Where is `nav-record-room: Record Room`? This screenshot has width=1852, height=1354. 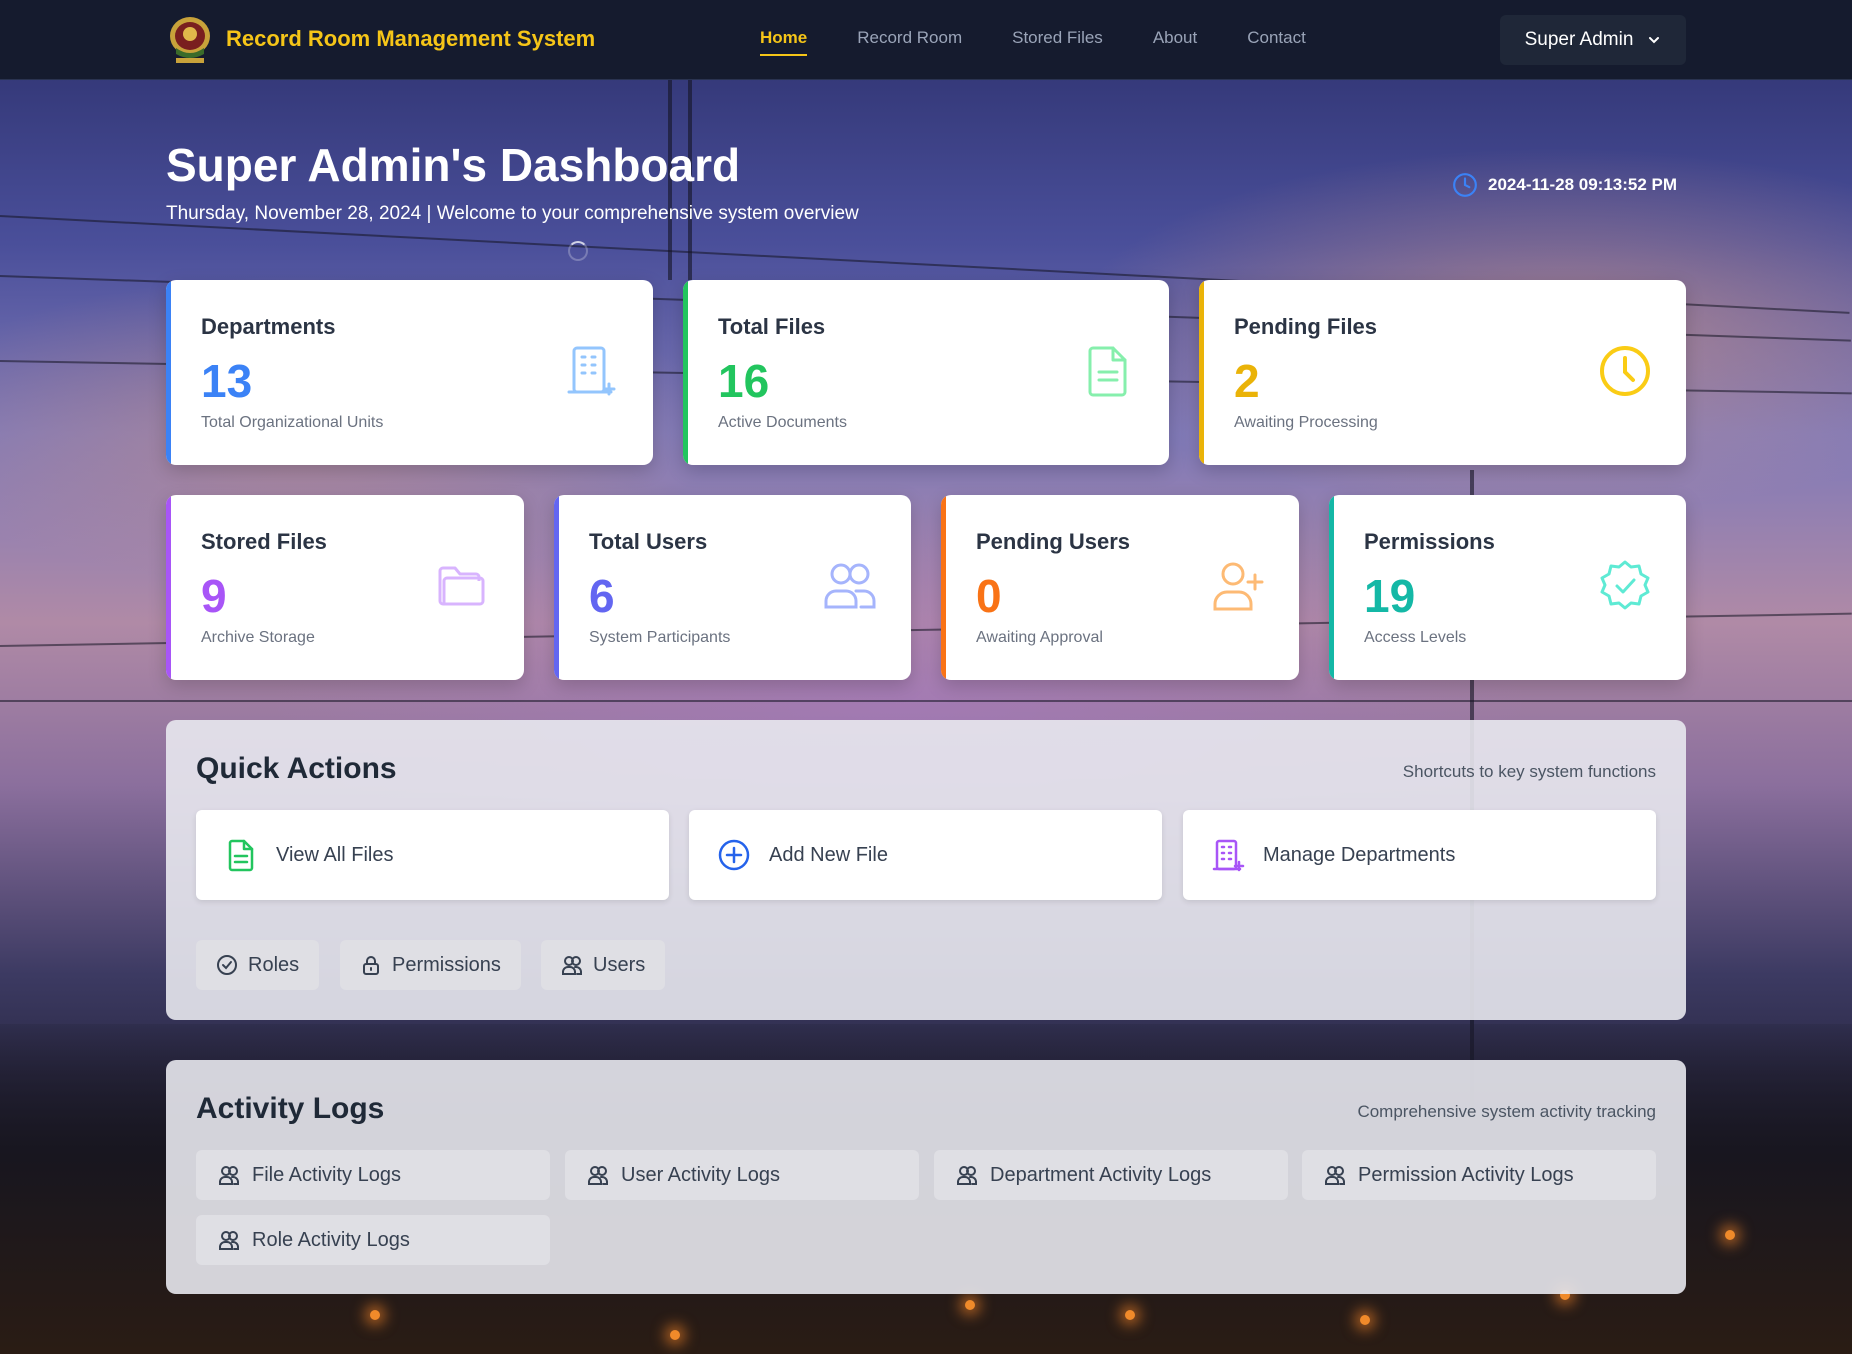 nav-record-room: Record Room is located at coordinates (909, 42).